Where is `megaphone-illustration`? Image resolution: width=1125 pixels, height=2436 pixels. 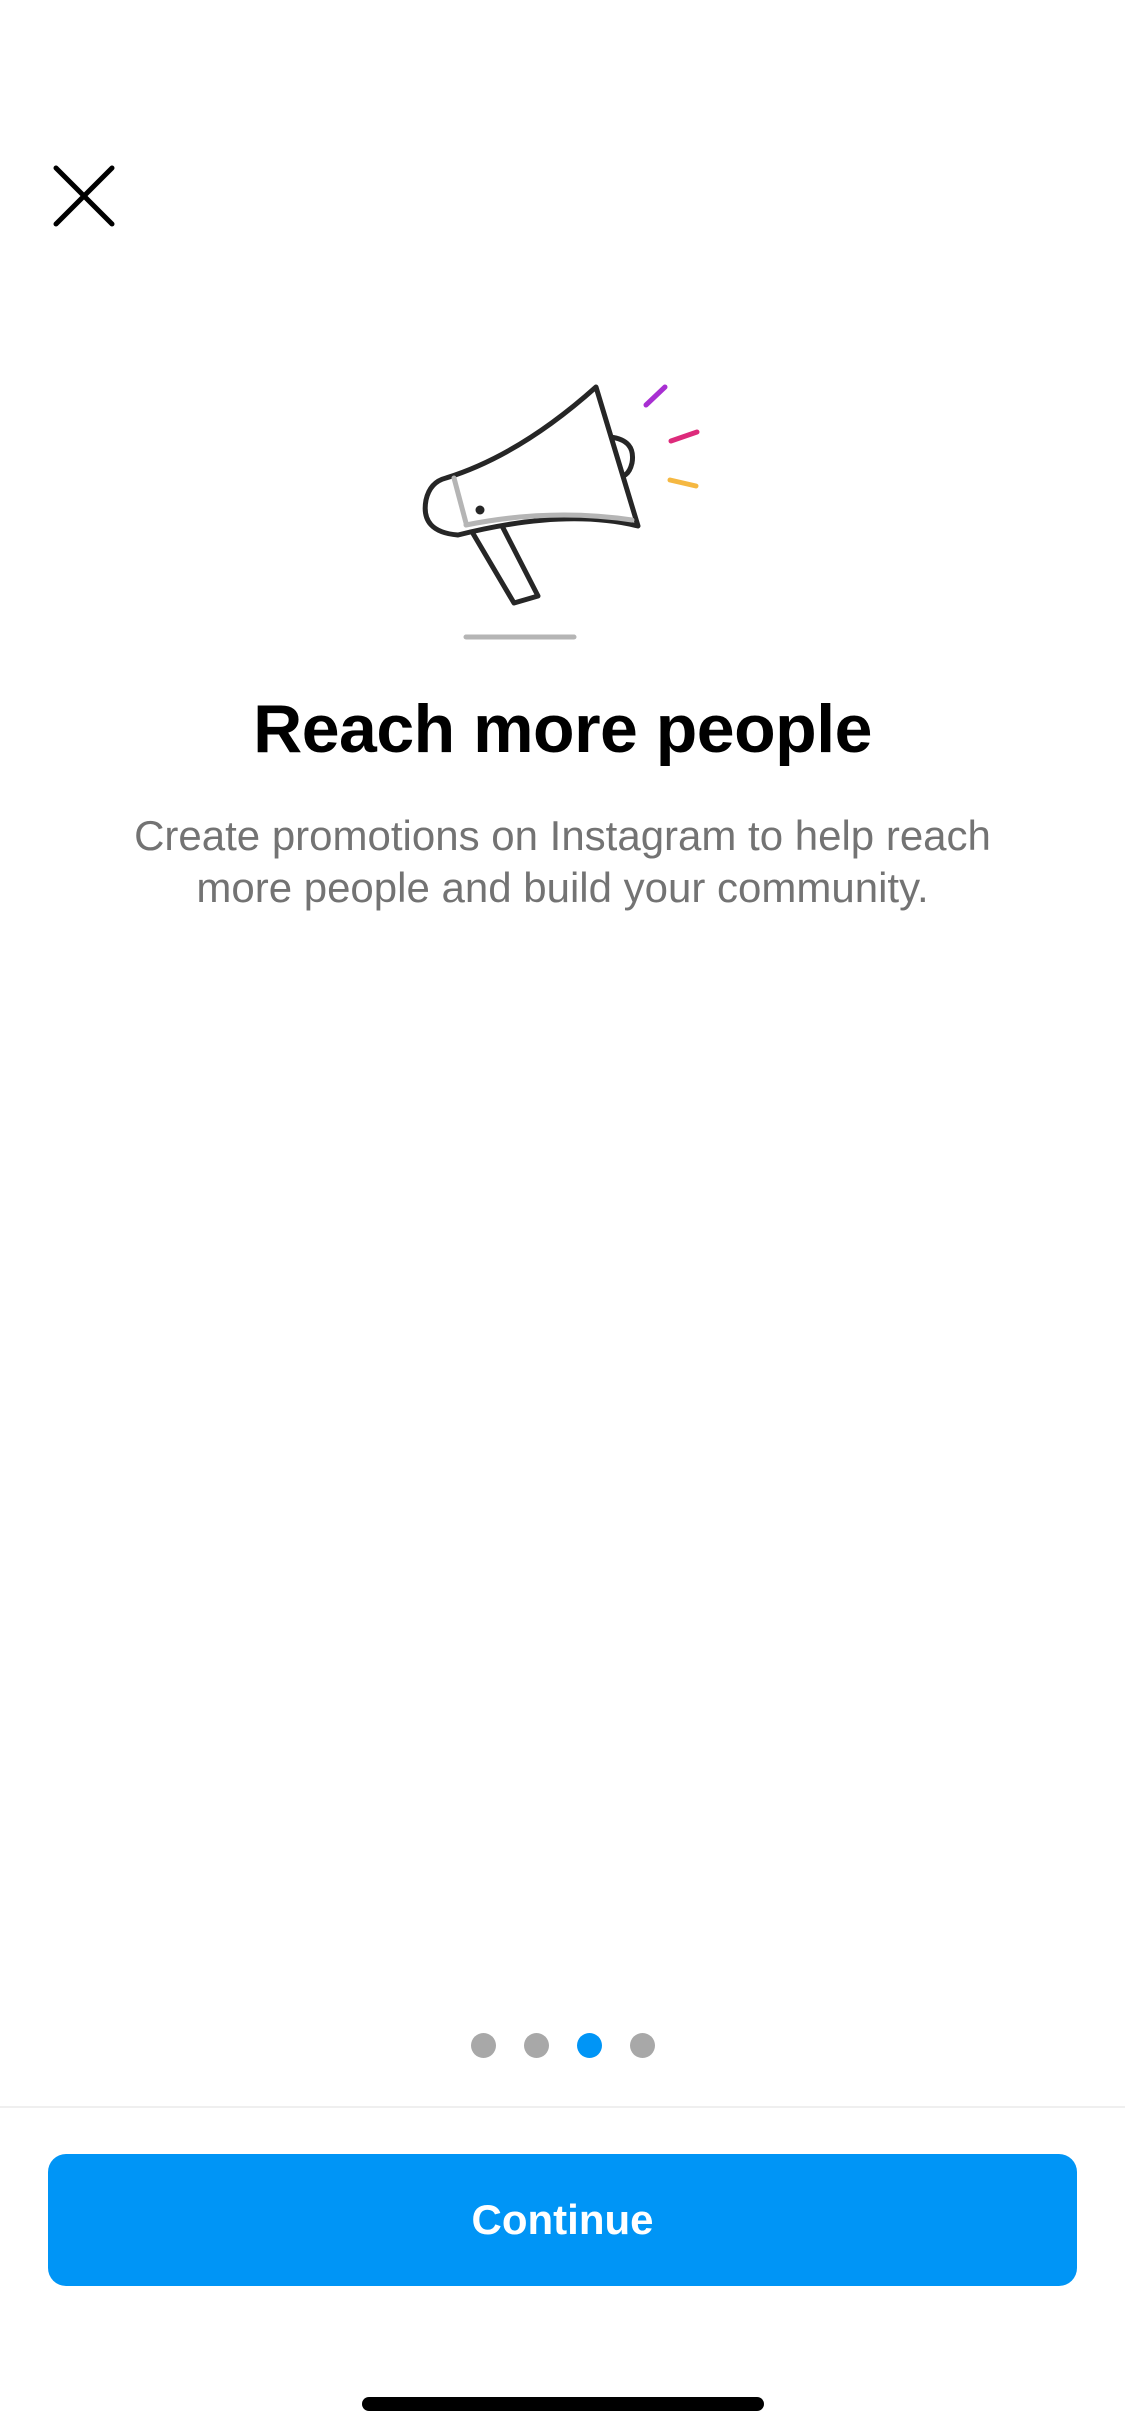
megaphone-illustration is located at coordinates (565, 507).